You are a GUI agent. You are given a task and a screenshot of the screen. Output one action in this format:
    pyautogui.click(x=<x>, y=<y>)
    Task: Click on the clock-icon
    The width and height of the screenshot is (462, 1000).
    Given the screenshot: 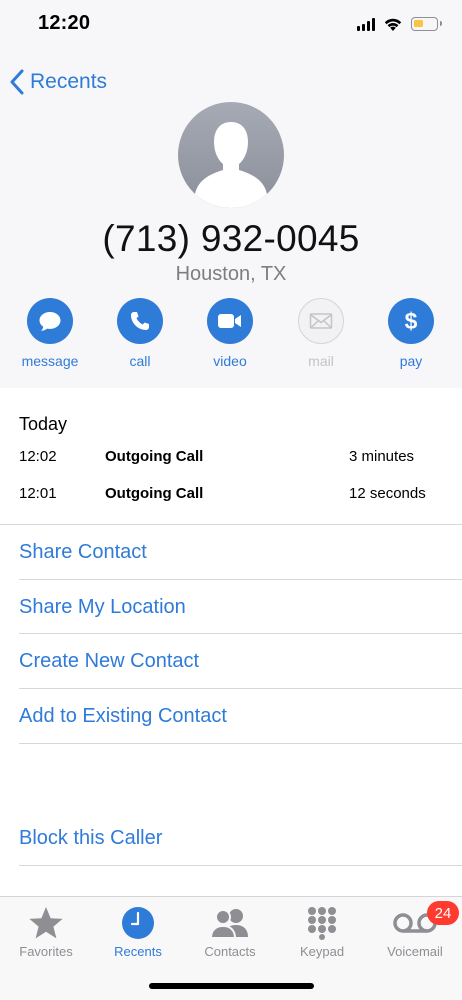 What is the action you would take?
    pyautogui.click(x=138, y=923)
    